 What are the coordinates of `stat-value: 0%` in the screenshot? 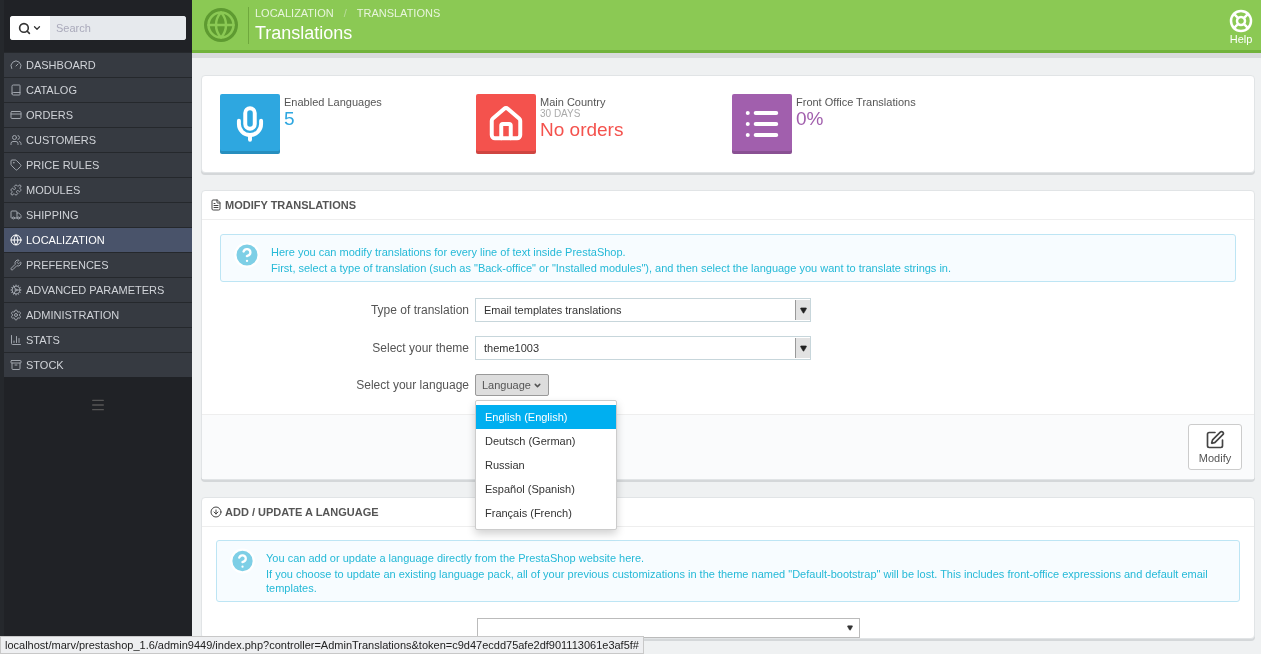 It's located at (810, 119).